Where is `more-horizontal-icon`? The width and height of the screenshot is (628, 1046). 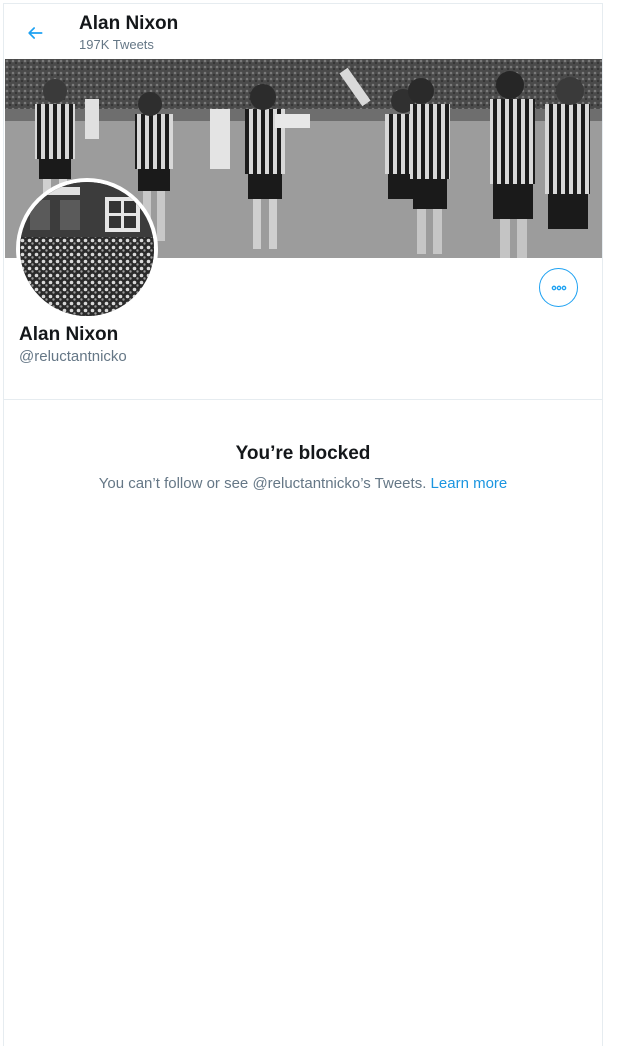
more-horizontal-icon is located at coordinates (558, 287).